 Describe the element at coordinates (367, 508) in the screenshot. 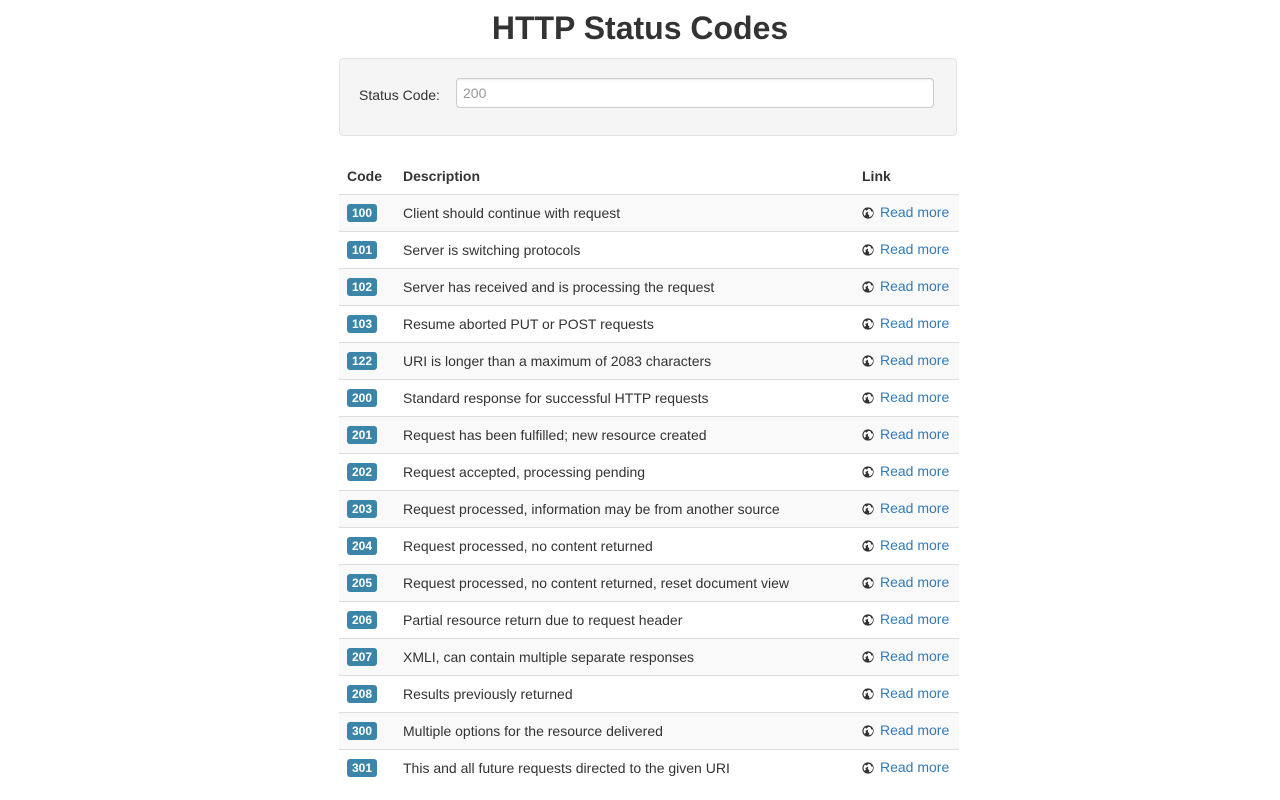

I see `code-cell: 203` at that location.